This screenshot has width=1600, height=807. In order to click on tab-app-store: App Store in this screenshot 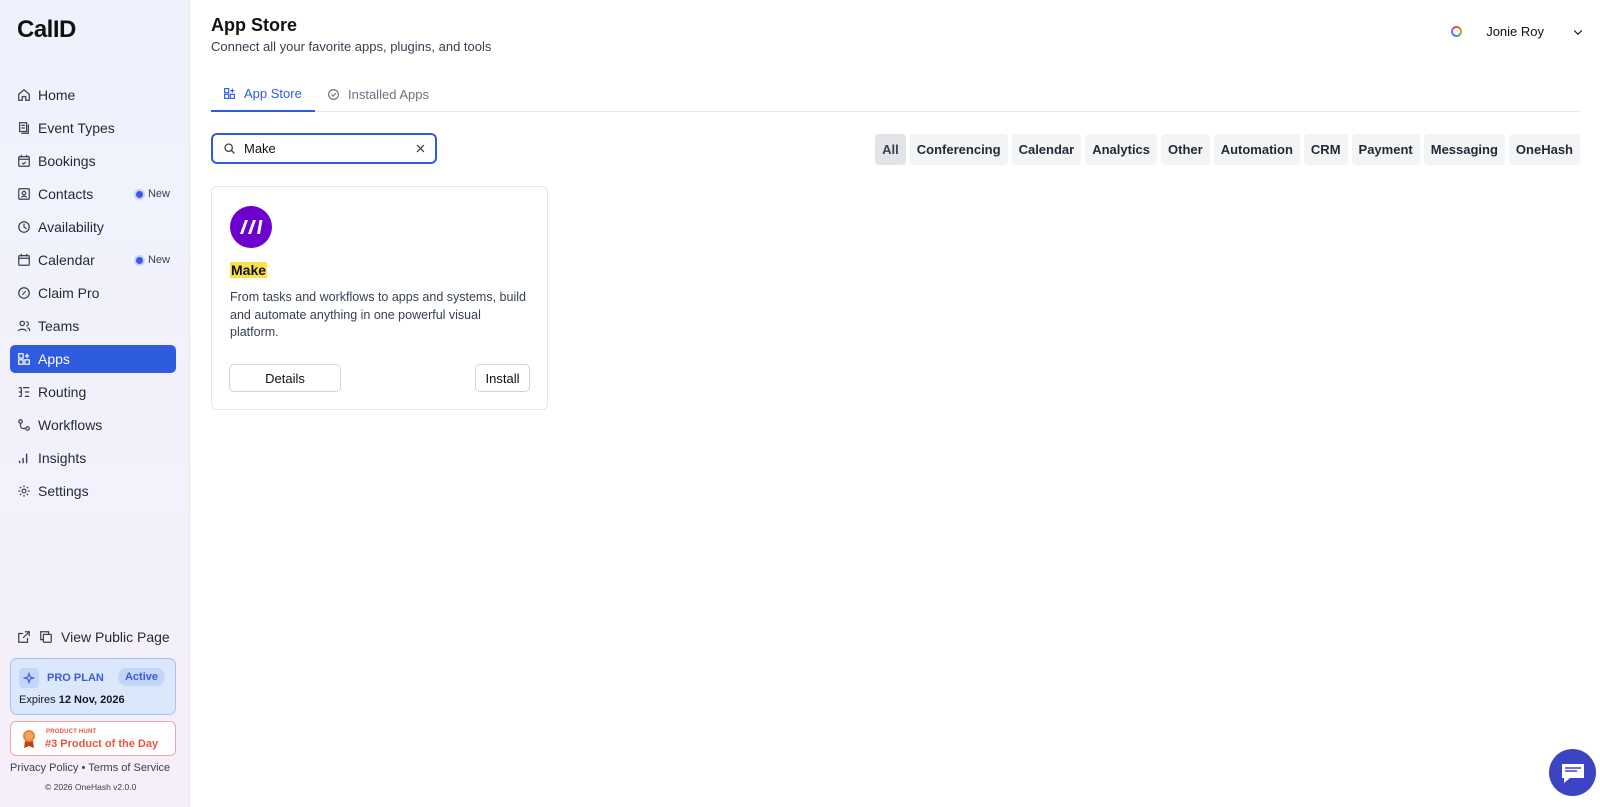, I will do `click(263, 94)`.